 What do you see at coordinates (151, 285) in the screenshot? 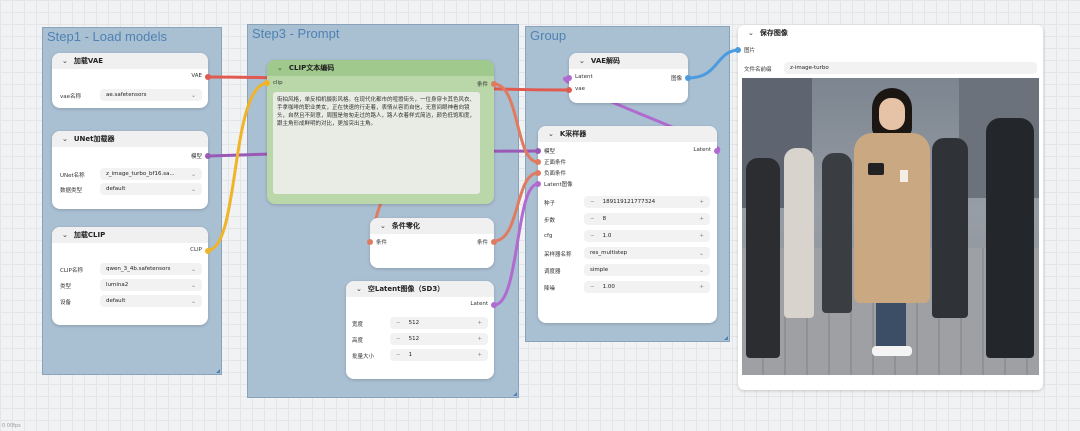
I see `clip-type-dropdown: lumina2 ⌄` at bounding box center [151, 285].